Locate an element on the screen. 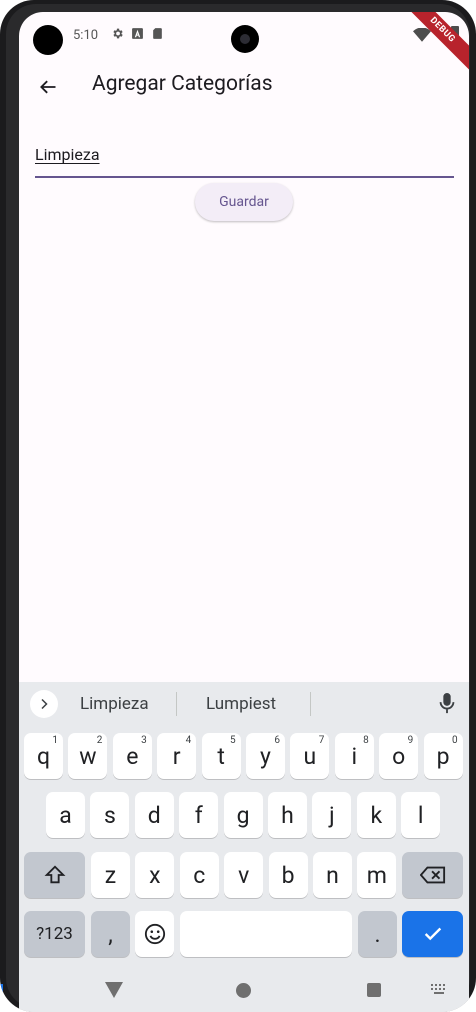 Image resolution: width=476 pixels, height=1012 pixels. chevron-right-icon is located at coordinates (44, 704).